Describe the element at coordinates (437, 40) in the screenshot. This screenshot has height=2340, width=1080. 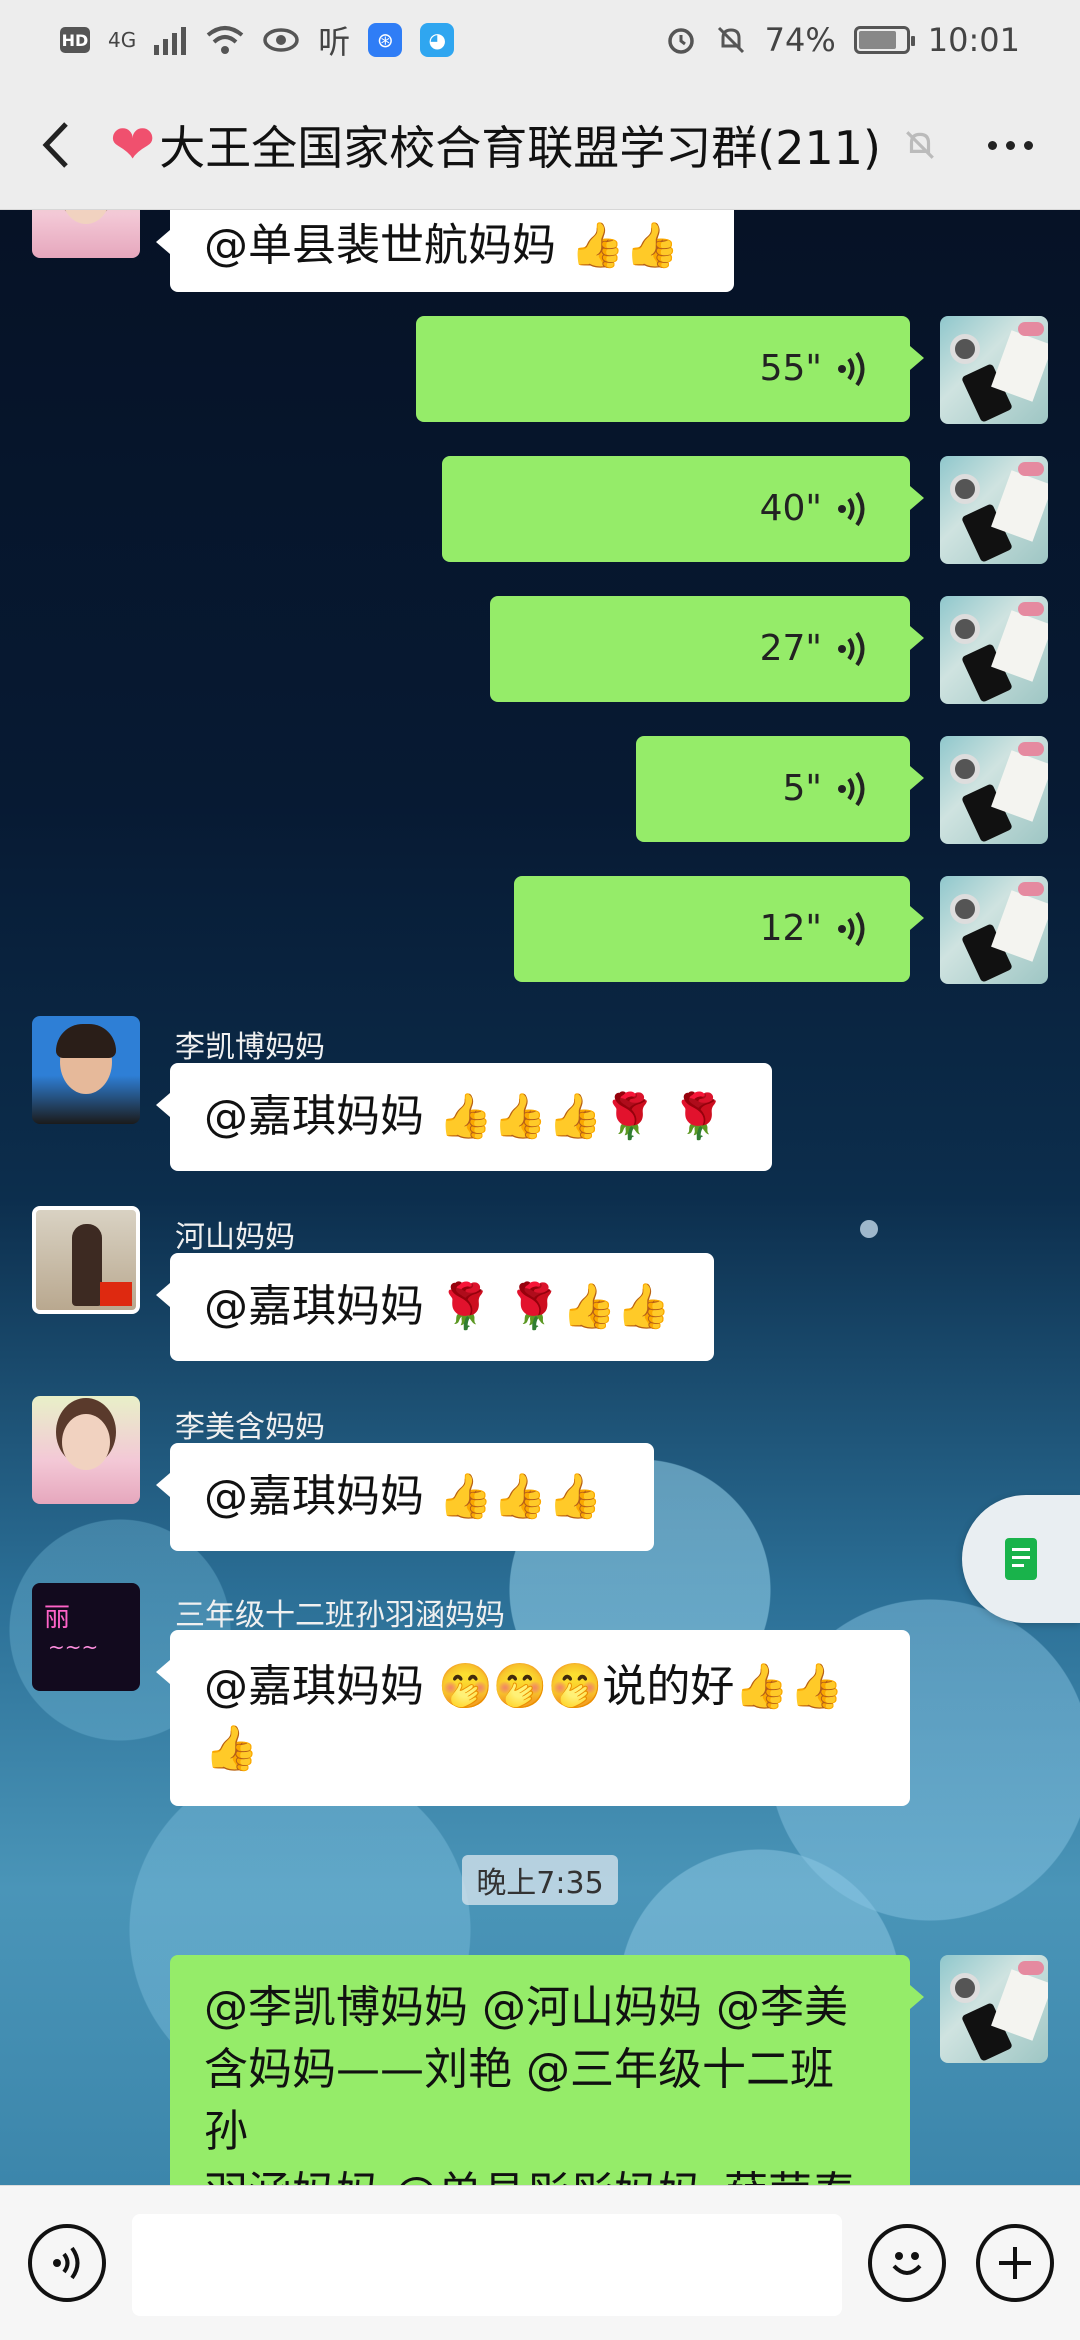
I see `qq-icon: ◕` at that location.